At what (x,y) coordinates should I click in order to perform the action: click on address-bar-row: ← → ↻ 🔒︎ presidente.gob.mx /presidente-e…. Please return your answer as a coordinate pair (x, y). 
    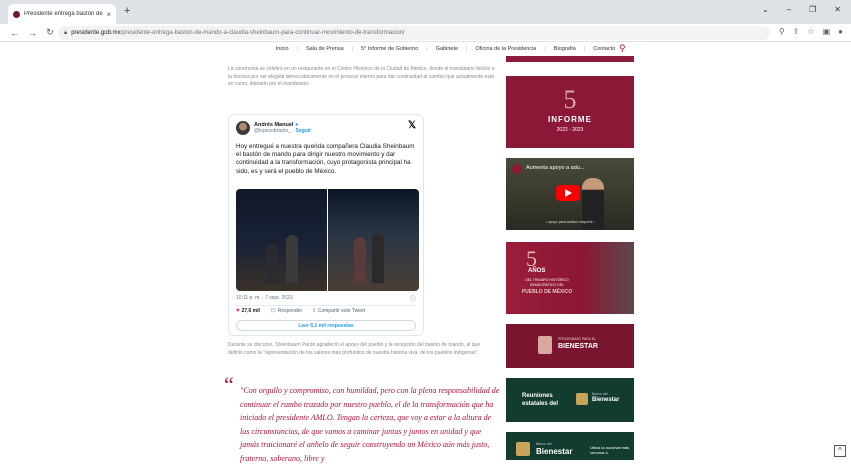
    Looking at the image, I should click on (425, 33).